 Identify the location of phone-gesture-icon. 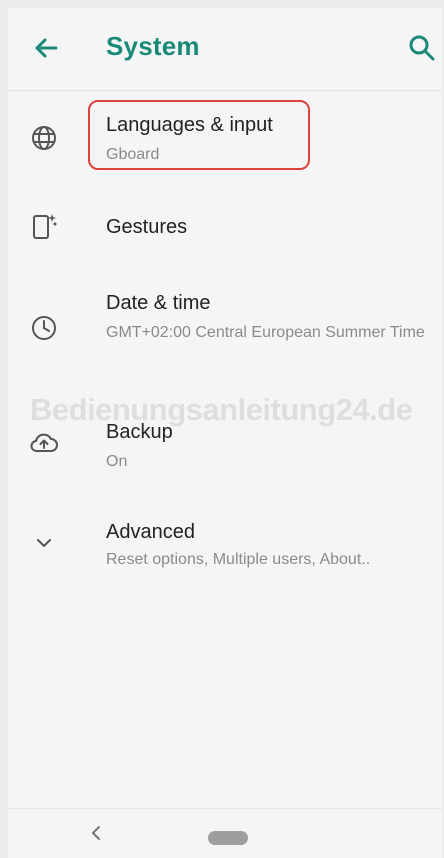
(44, 226).